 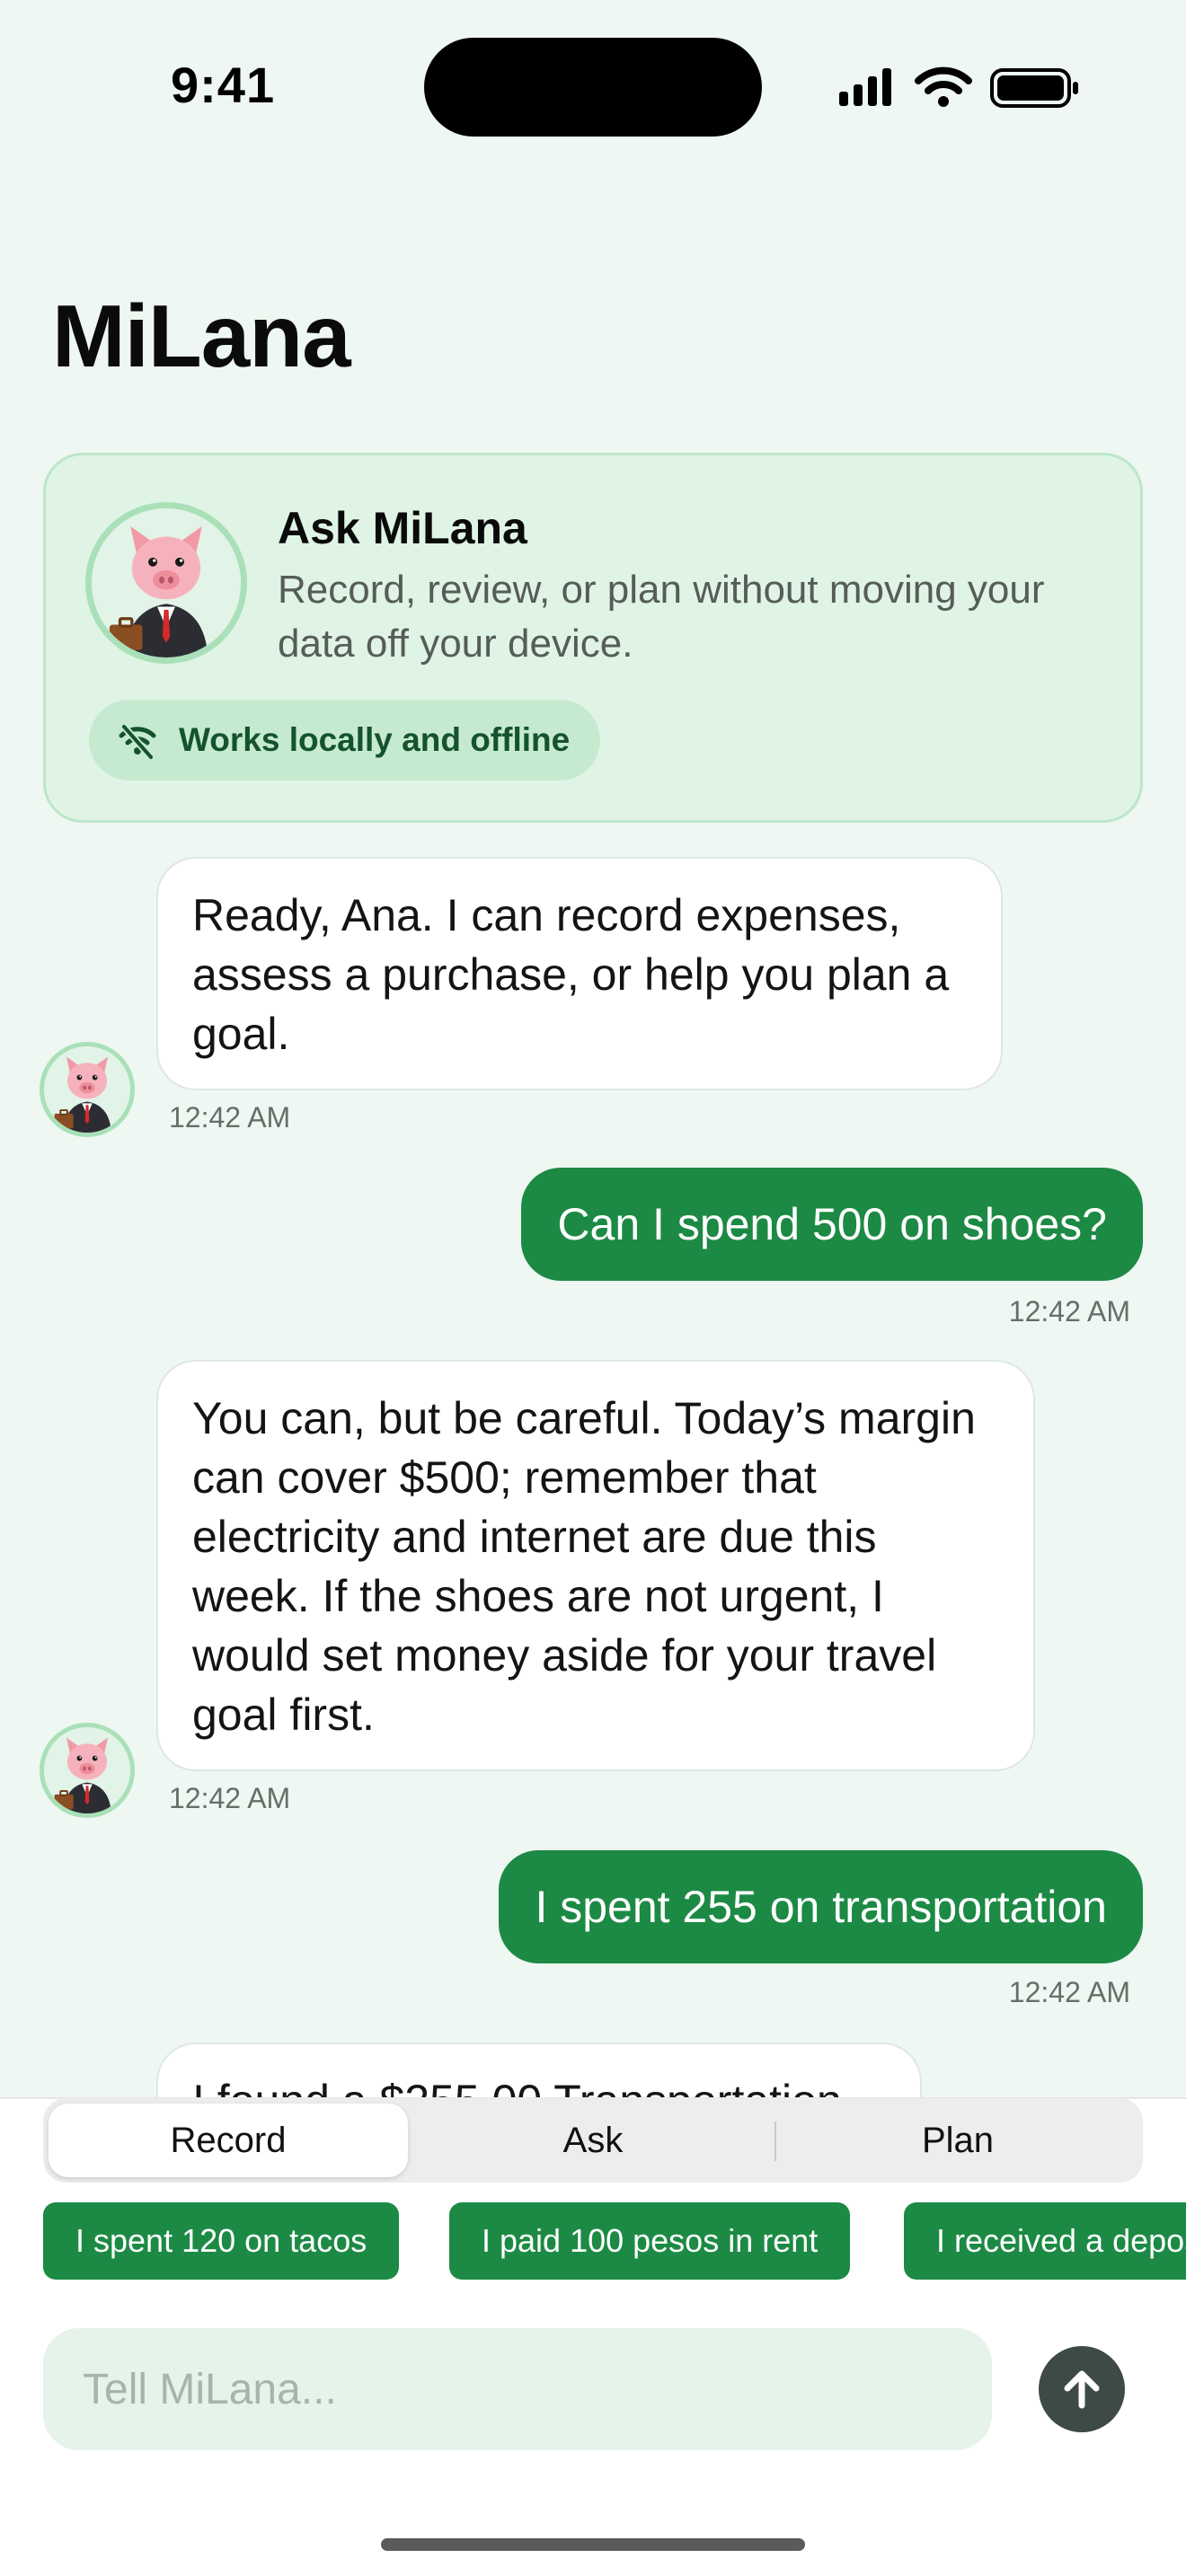 What do you see at coordinates (821, 1906) in the screenshot?
I see `user-message: I spent 255 on transportation` at bounding box center [821, 1906].